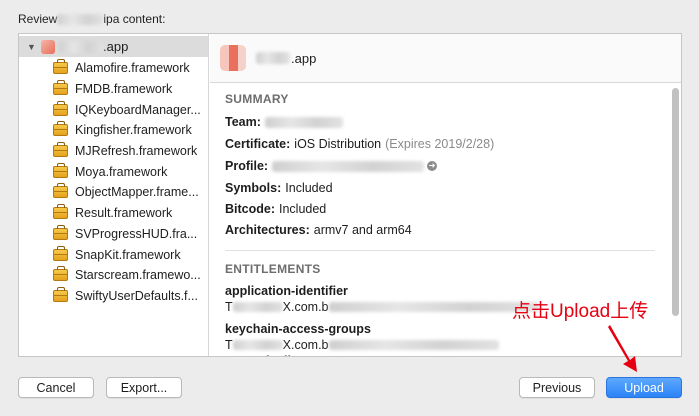 The width and height of the screenshot is (699, 416). What do you see at coordinates (622, 348) in the screenshot?
I see `red-arrow-icon` at bounding box center [622, 348].